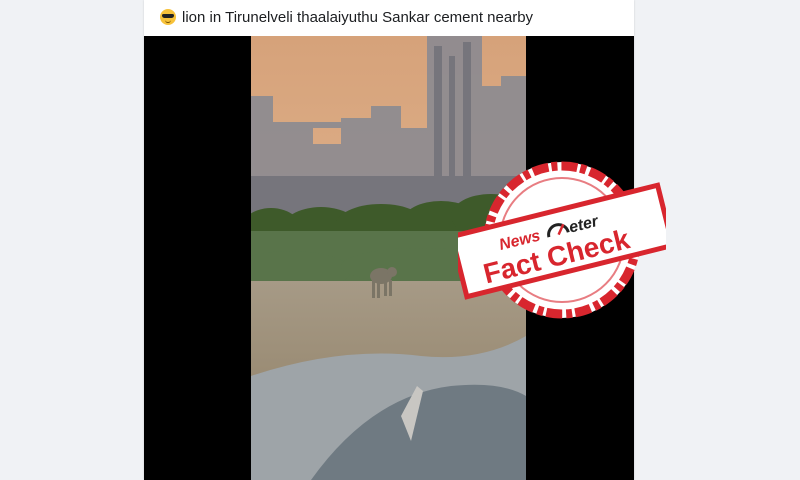 The width and height of the screenshot is (800, 480). What do you see at coordinates (562, 240) in the screenshot?
I see `fact-check-stamp: News eter Fact Check` at bounding box center [562, 240].